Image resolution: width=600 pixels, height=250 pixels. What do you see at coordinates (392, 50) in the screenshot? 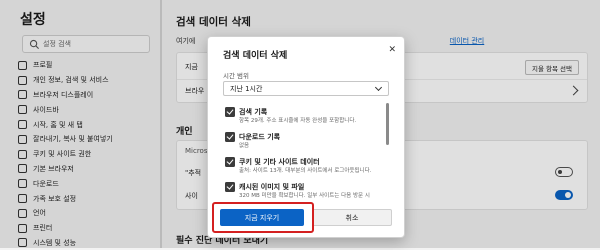
I see `close-icon: ✕` at bounding box center [392, 50].